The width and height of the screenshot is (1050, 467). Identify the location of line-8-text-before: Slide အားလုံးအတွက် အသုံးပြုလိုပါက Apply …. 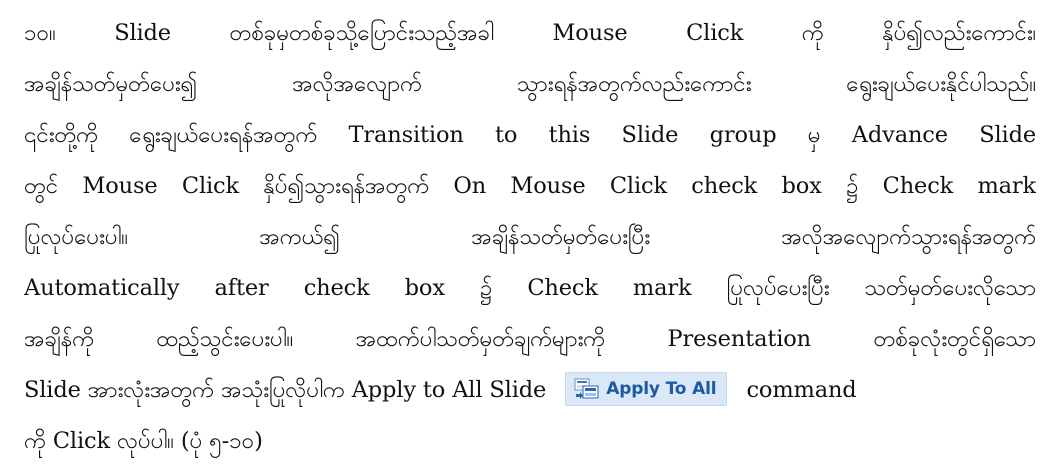
(285, 390).